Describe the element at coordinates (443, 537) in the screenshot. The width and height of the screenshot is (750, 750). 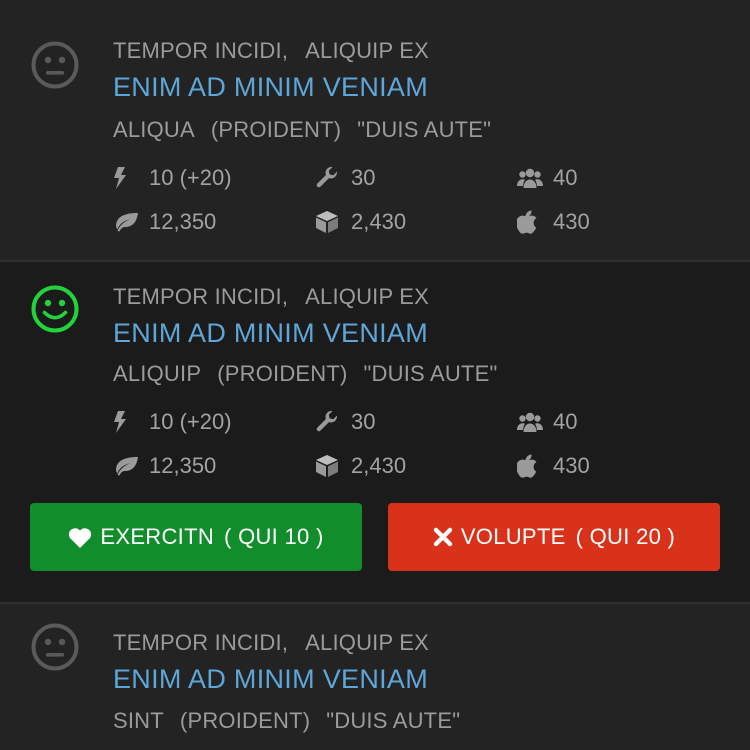
I see `close-icon` at that location.